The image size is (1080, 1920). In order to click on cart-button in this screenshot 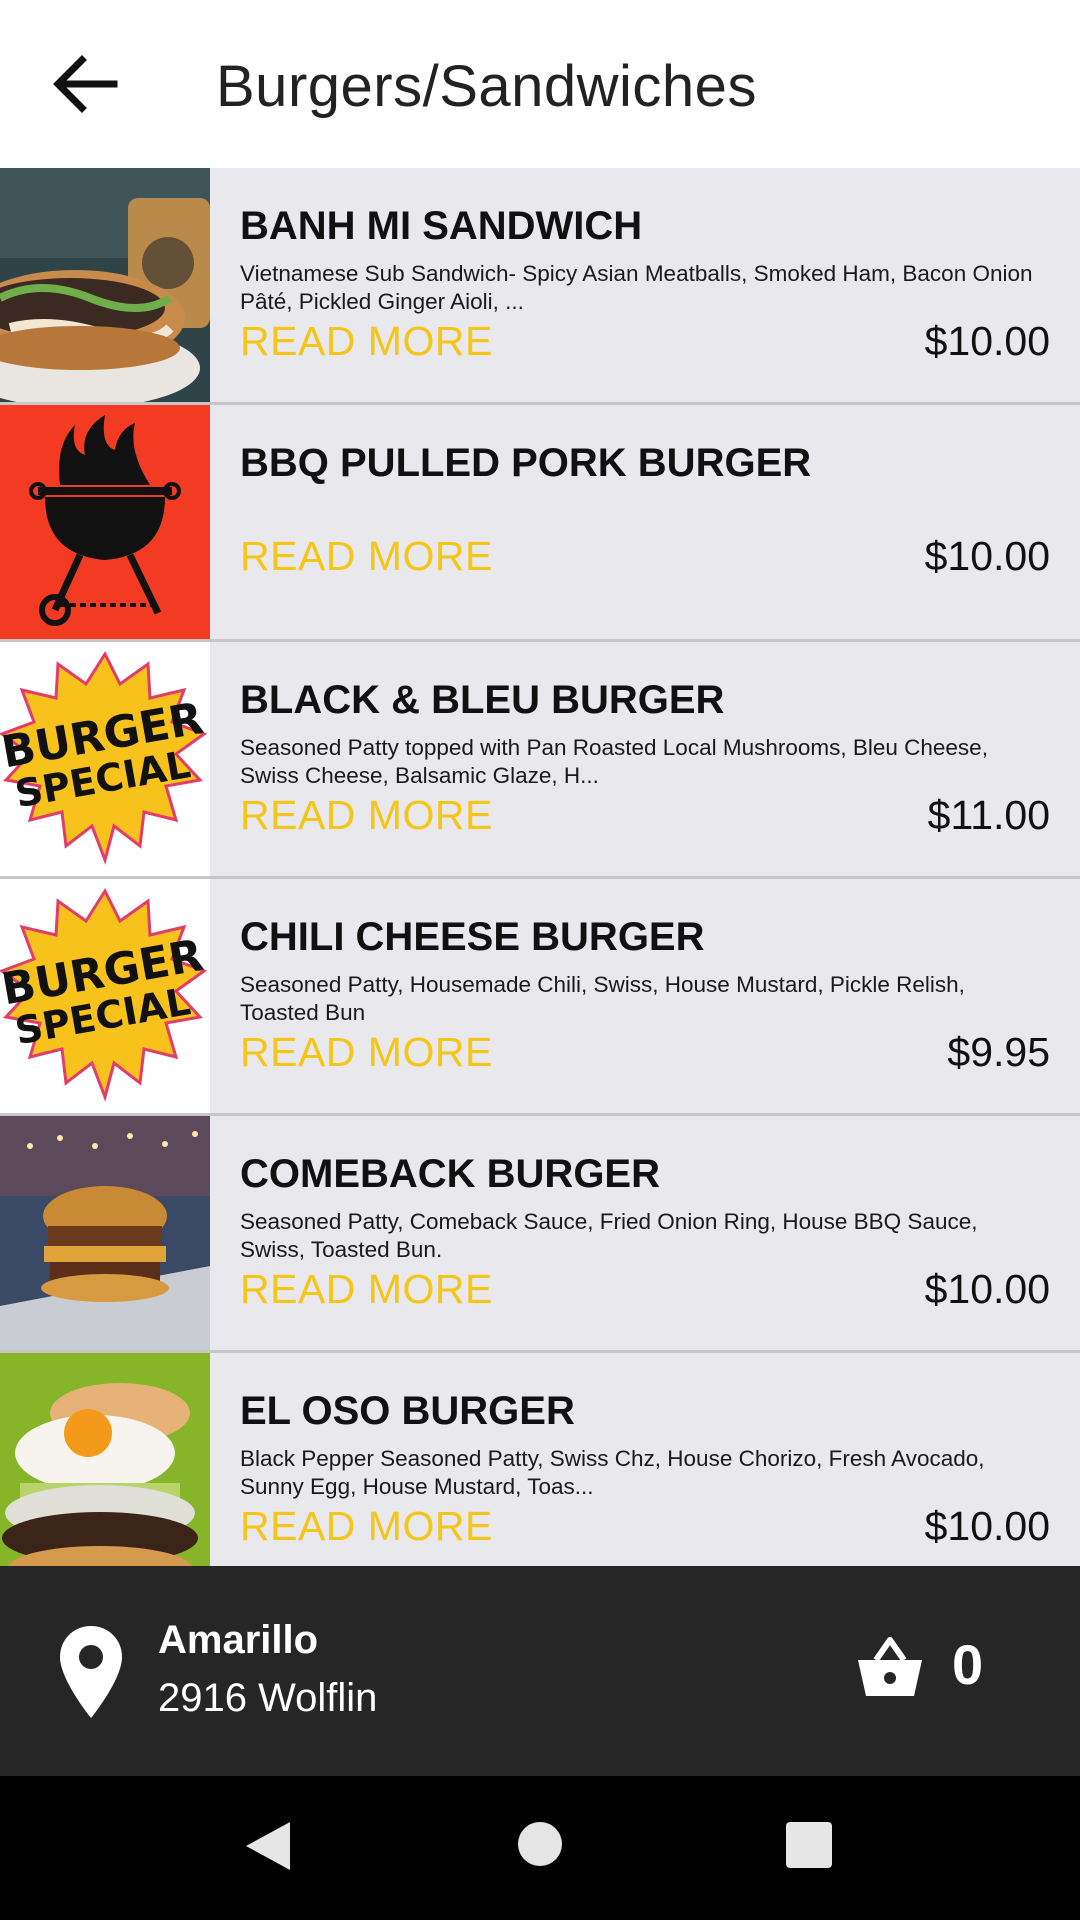, I will do `click(890, 1667)`.